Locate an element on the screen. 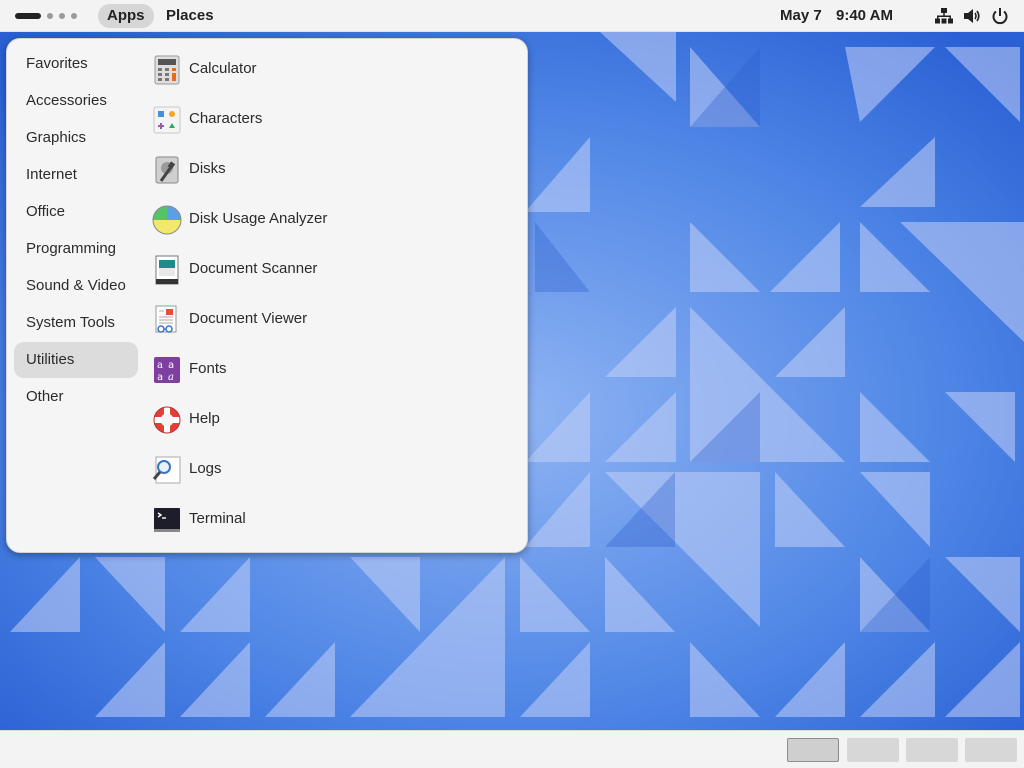 This screenshot has width=1024, height=768. app-document-scanner: Document Scanner is located at coordinates (329, 270).